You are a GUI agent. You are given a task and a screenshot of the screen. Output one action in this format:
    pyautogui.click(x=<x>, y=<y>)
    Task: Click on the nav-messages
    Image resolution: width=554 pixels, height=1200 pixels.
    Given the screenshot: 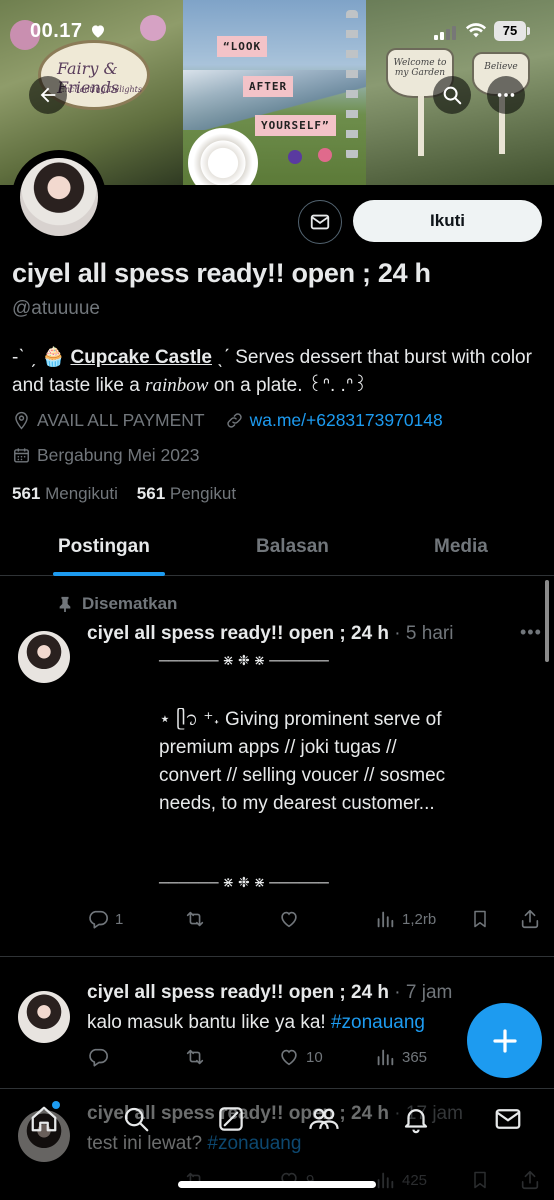 What is the action you would take?
    pyautogui.click(x=508, y=1121)
    